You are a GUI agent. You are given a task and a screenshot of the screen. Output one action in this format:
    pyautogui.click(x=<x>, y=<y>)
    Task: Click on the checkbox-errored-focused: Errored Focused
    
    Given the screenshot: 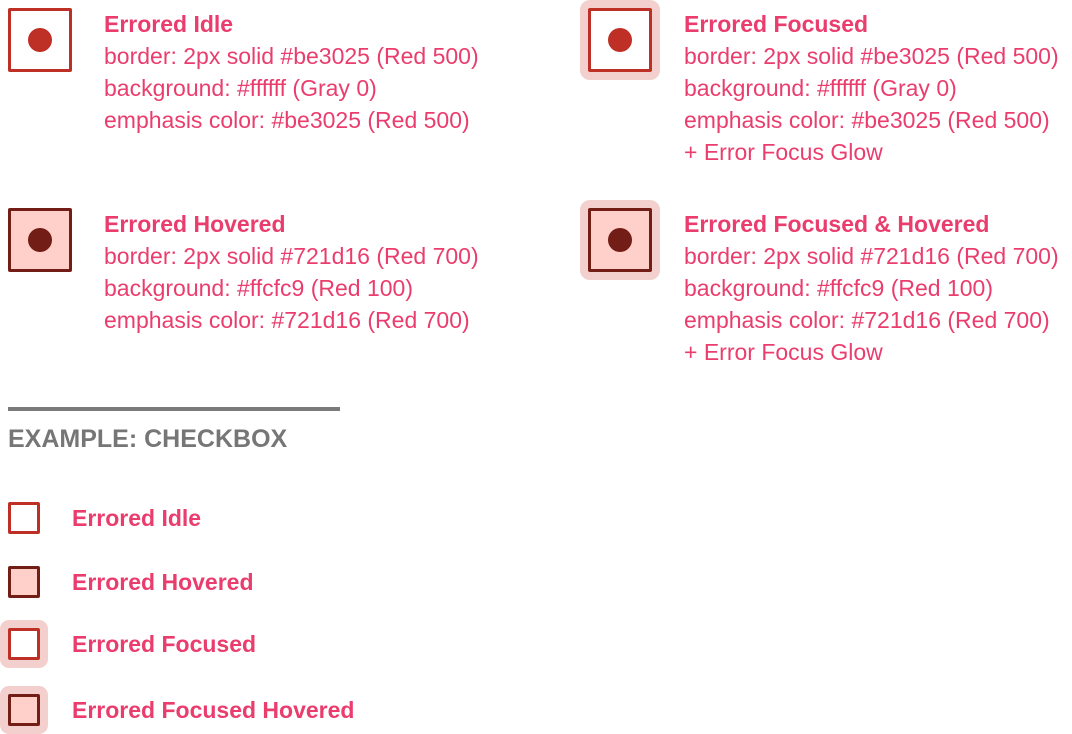 What is the action you would take?
    pyautogui.click(x=200, y=644)
    